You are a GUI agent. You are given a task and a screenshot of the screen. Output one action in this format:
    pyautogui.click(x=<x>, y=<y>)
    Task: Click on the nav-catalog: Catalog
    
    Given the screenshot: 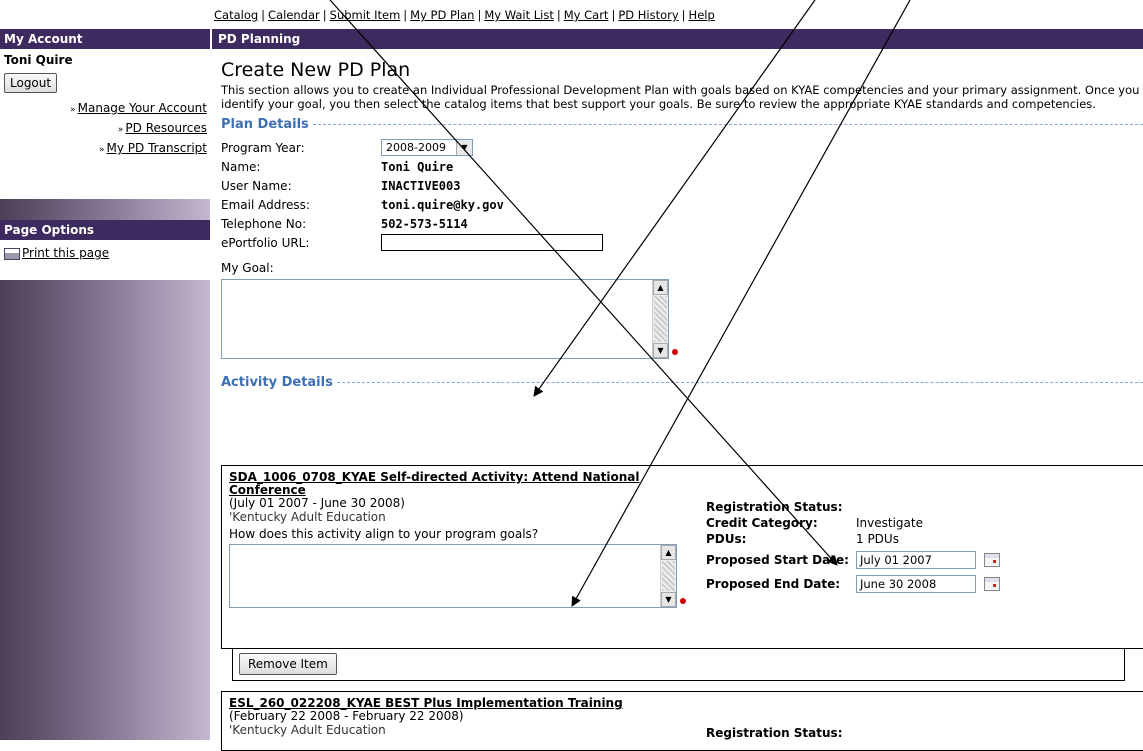 What is the action you would take?
    pyautogui.click(x=236, y=15)
    